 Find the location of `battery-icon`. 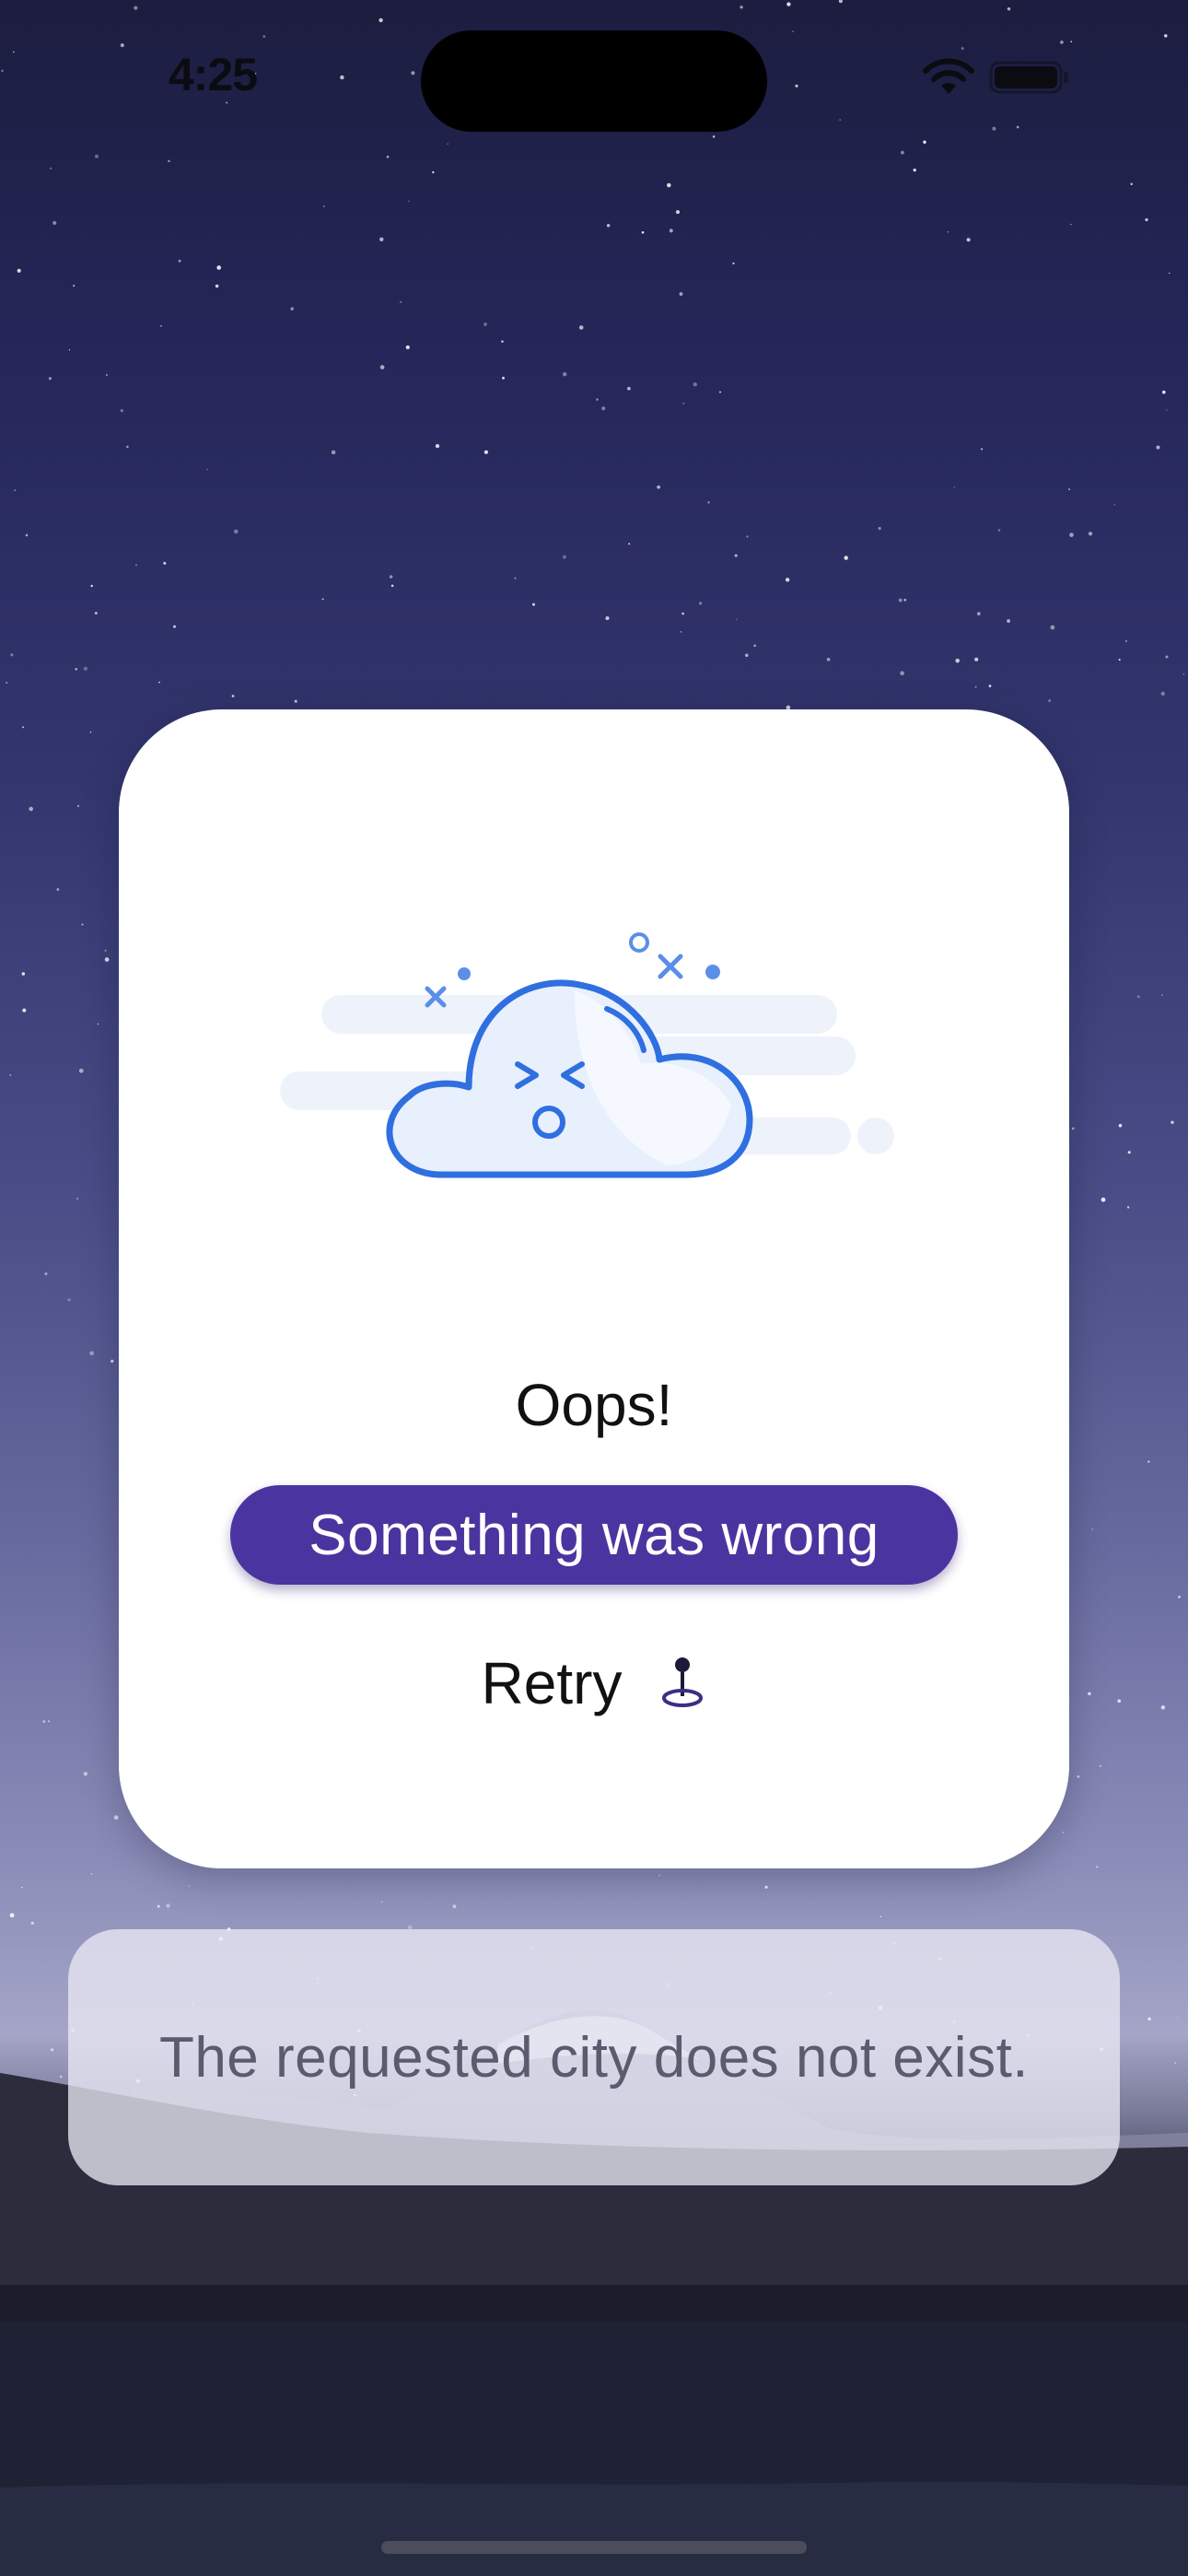

battery-icon is located at coordinates (1029, 79).